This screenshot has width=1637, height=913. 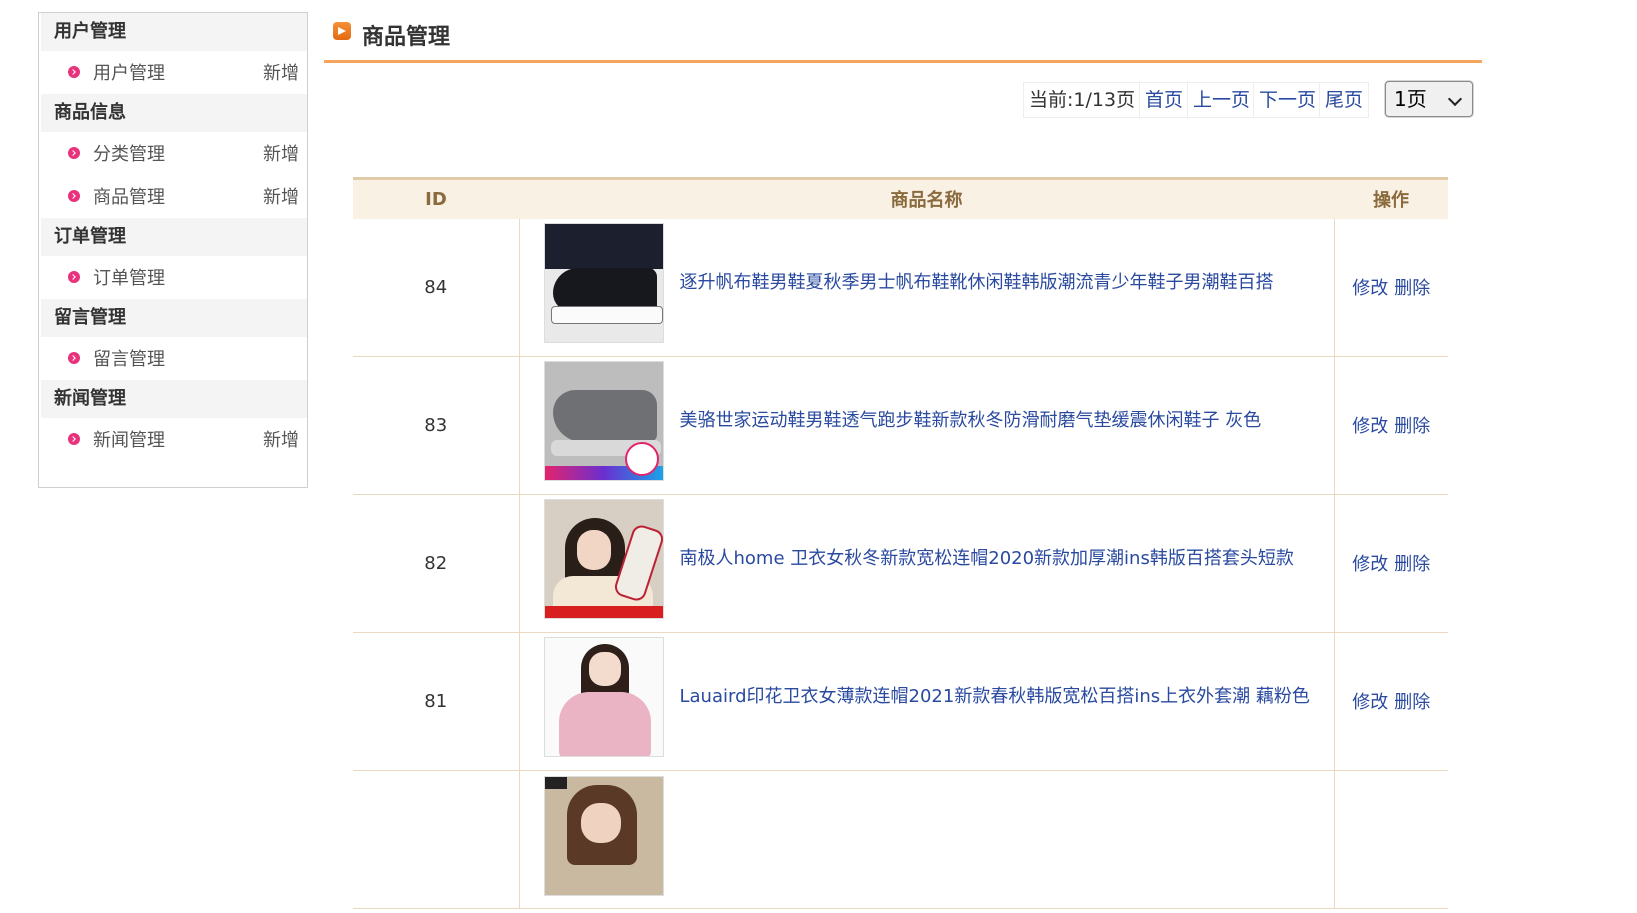 I want to click on prev-page-link: 上一页, so click(x=1222, y=100).